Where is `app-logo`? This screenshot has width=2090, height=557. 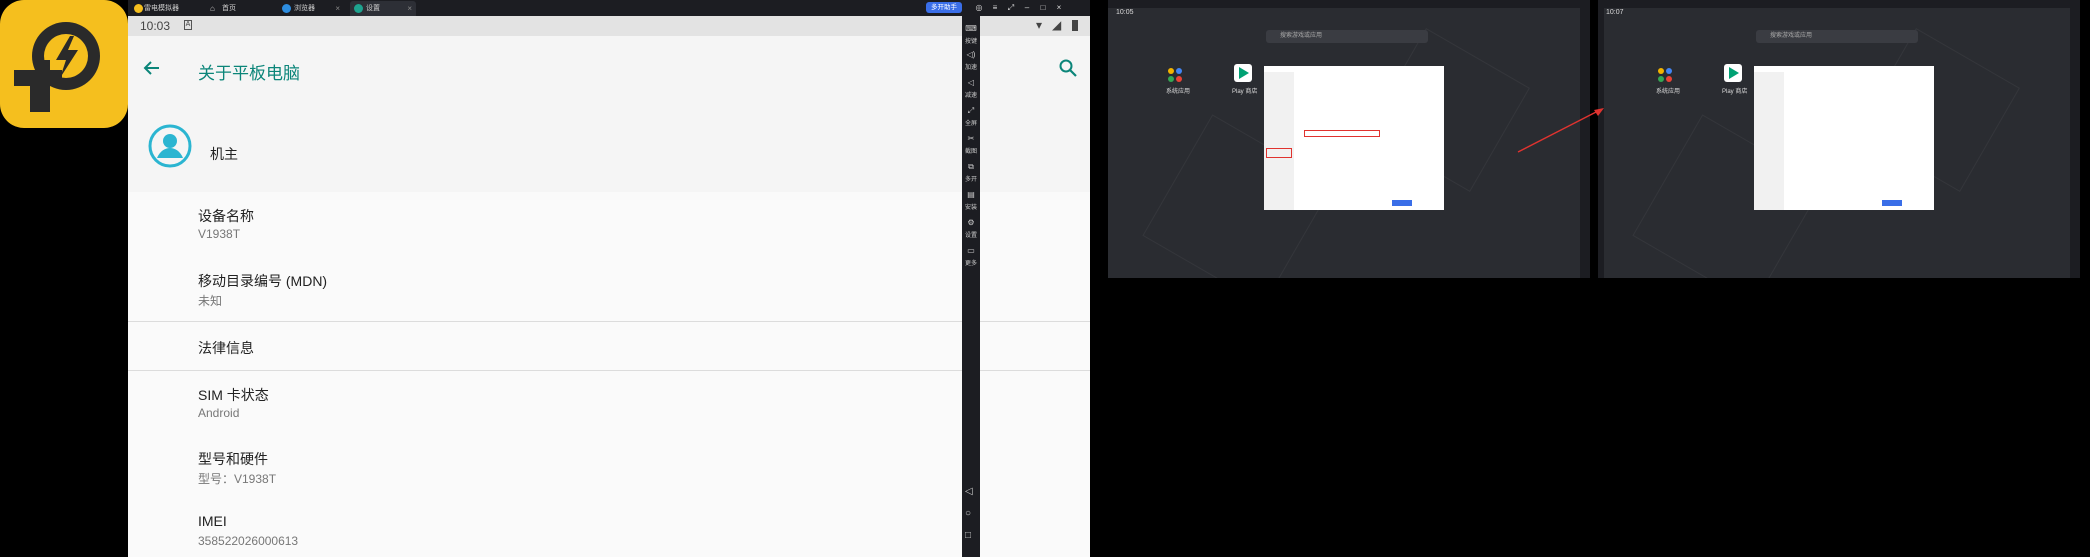
app-logo is located at coordinates (64, 64).